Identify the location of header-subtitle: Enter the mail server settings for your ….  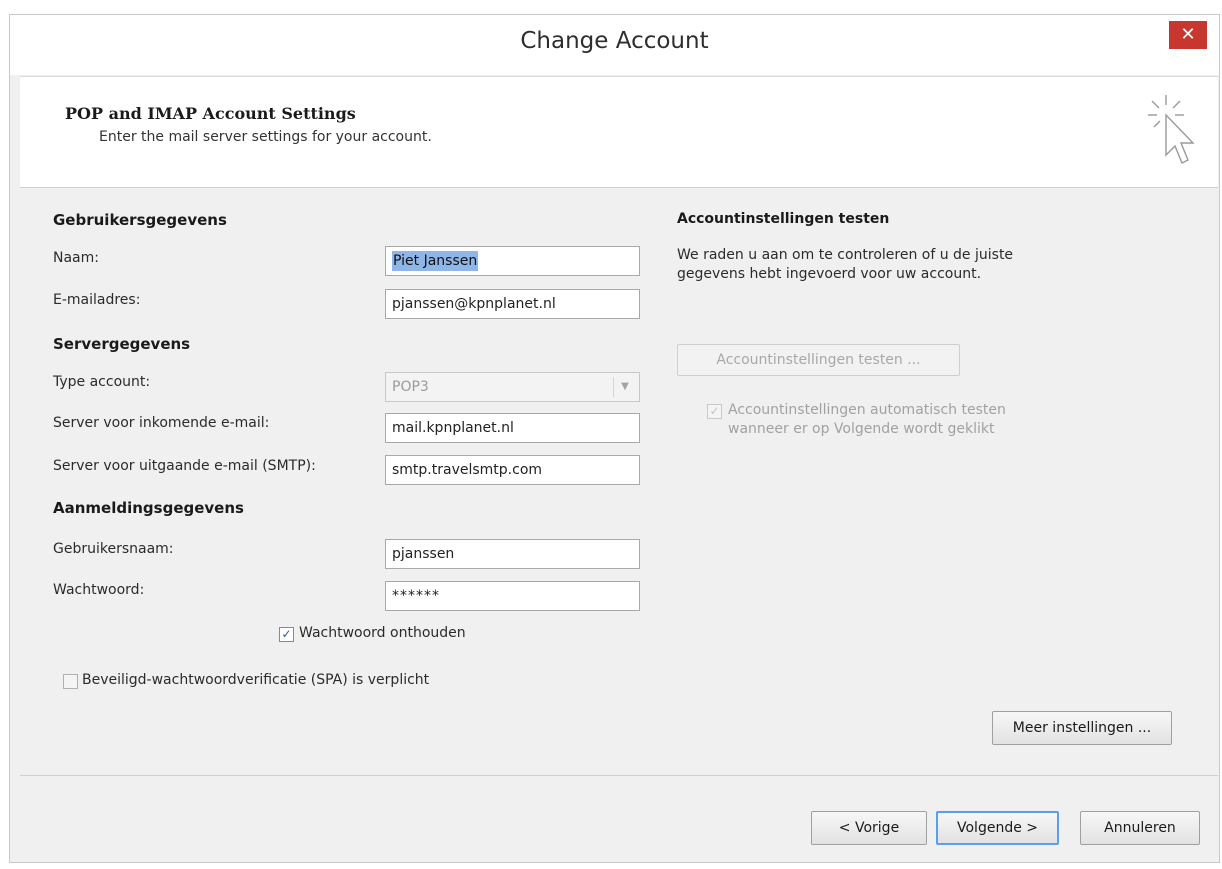
(265, 137).